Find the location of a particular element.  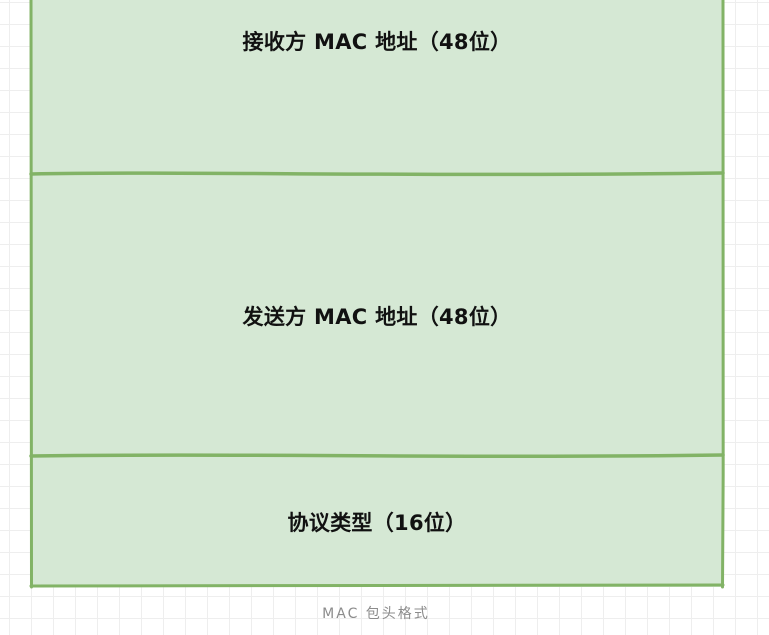

protocol-type-label: 协议类型（16位） is located at coordinates (377, 522).